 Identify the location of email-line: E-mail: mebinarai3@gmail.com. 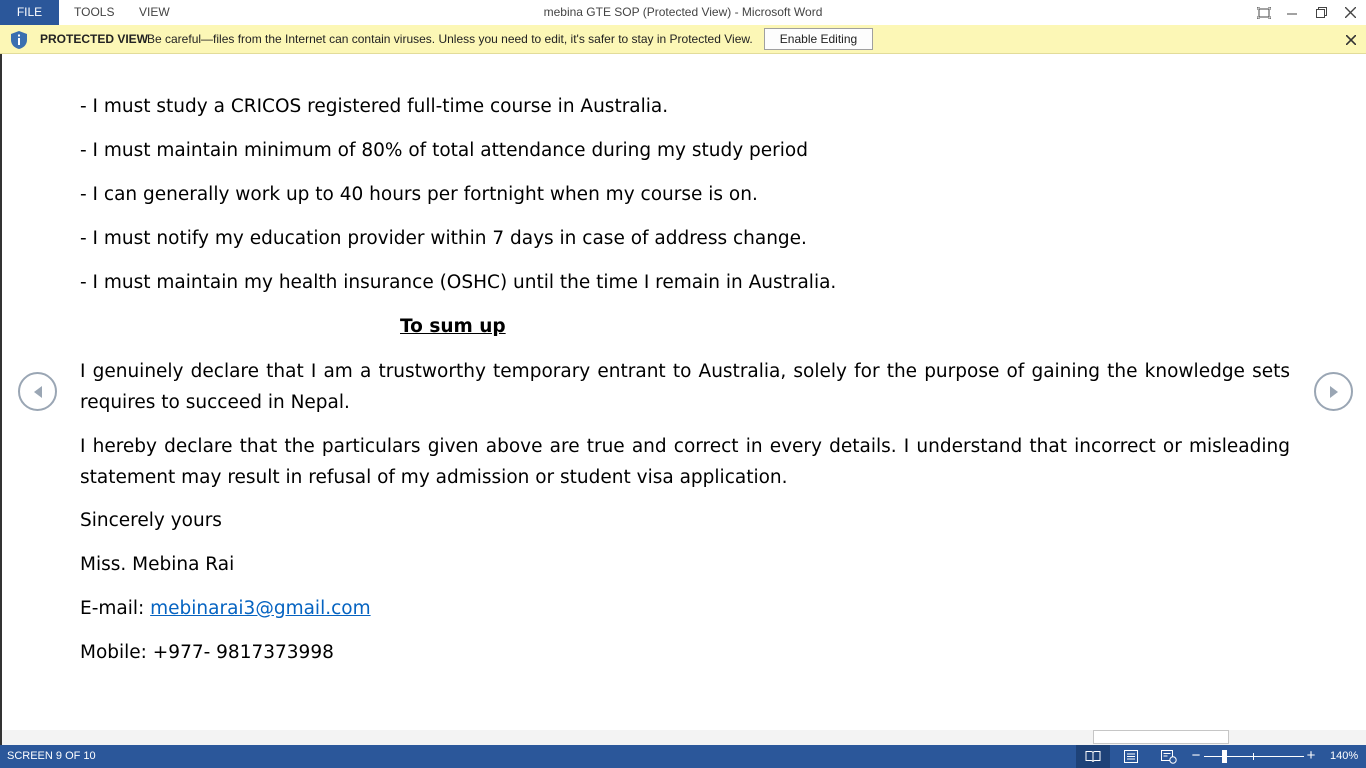
(225, 608).